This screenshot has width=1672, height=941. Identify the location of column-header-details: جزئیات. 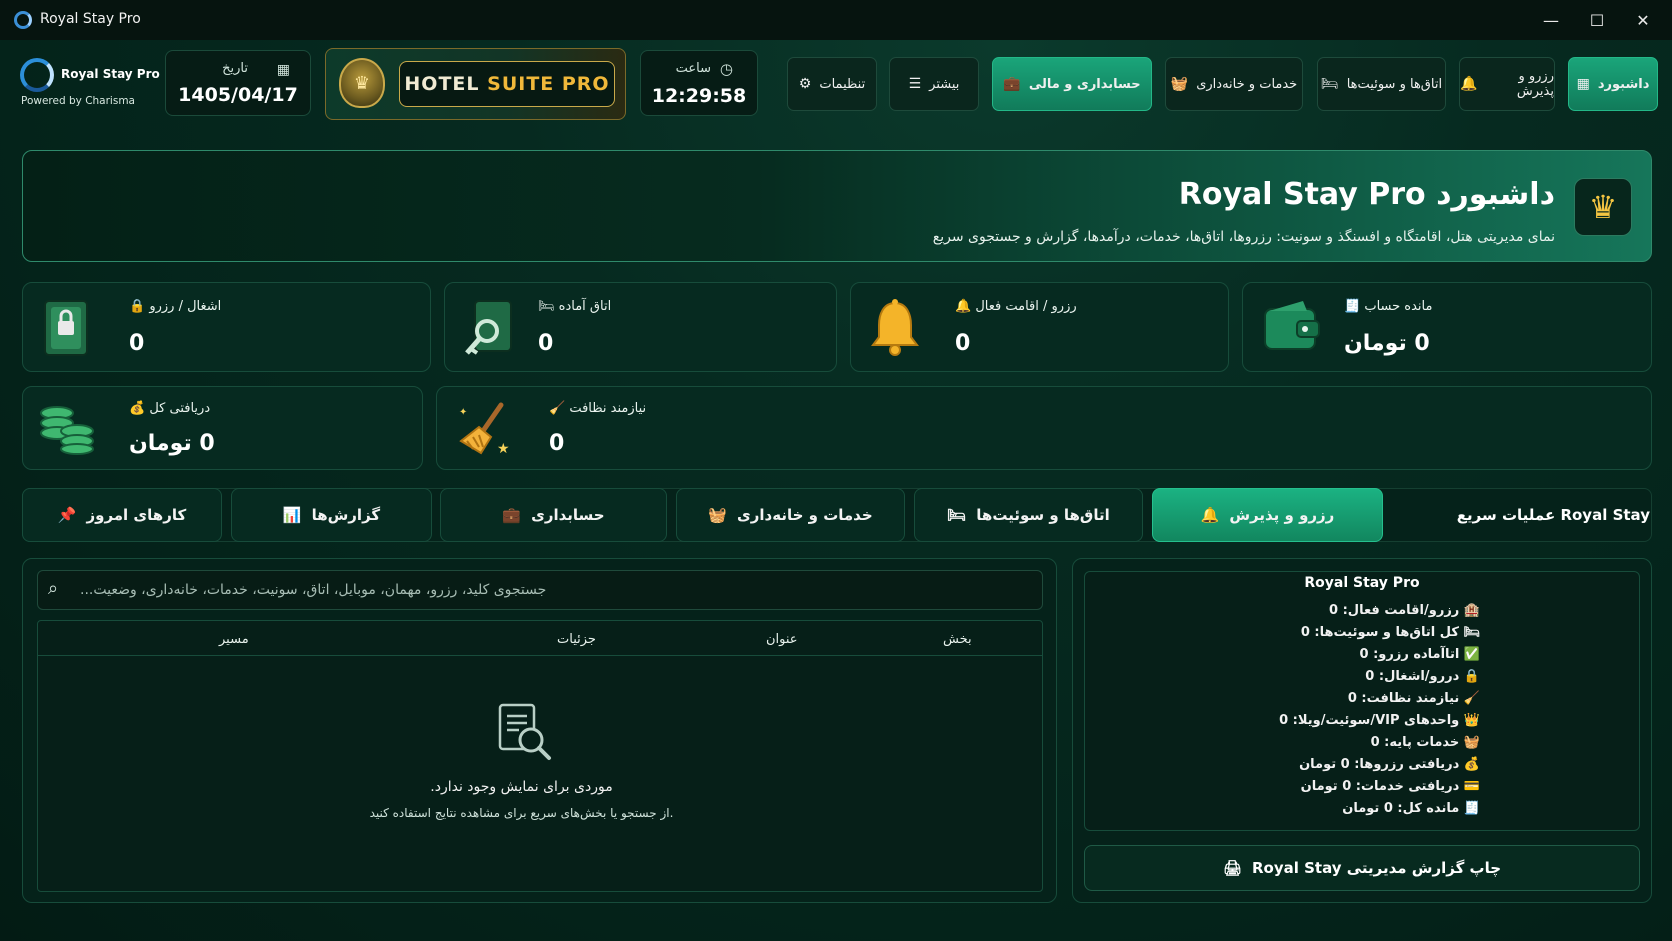
(576, 639).